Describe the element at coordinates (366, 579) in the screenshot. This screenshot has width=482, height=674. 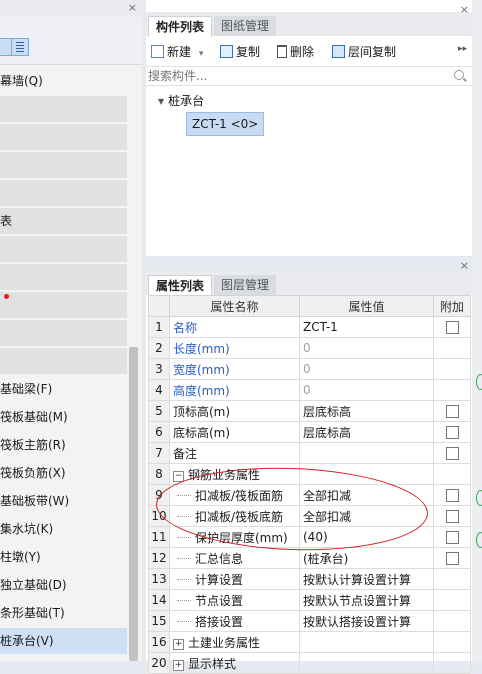
I see `property-value-cell: 按默认计算设置计算` at that location.